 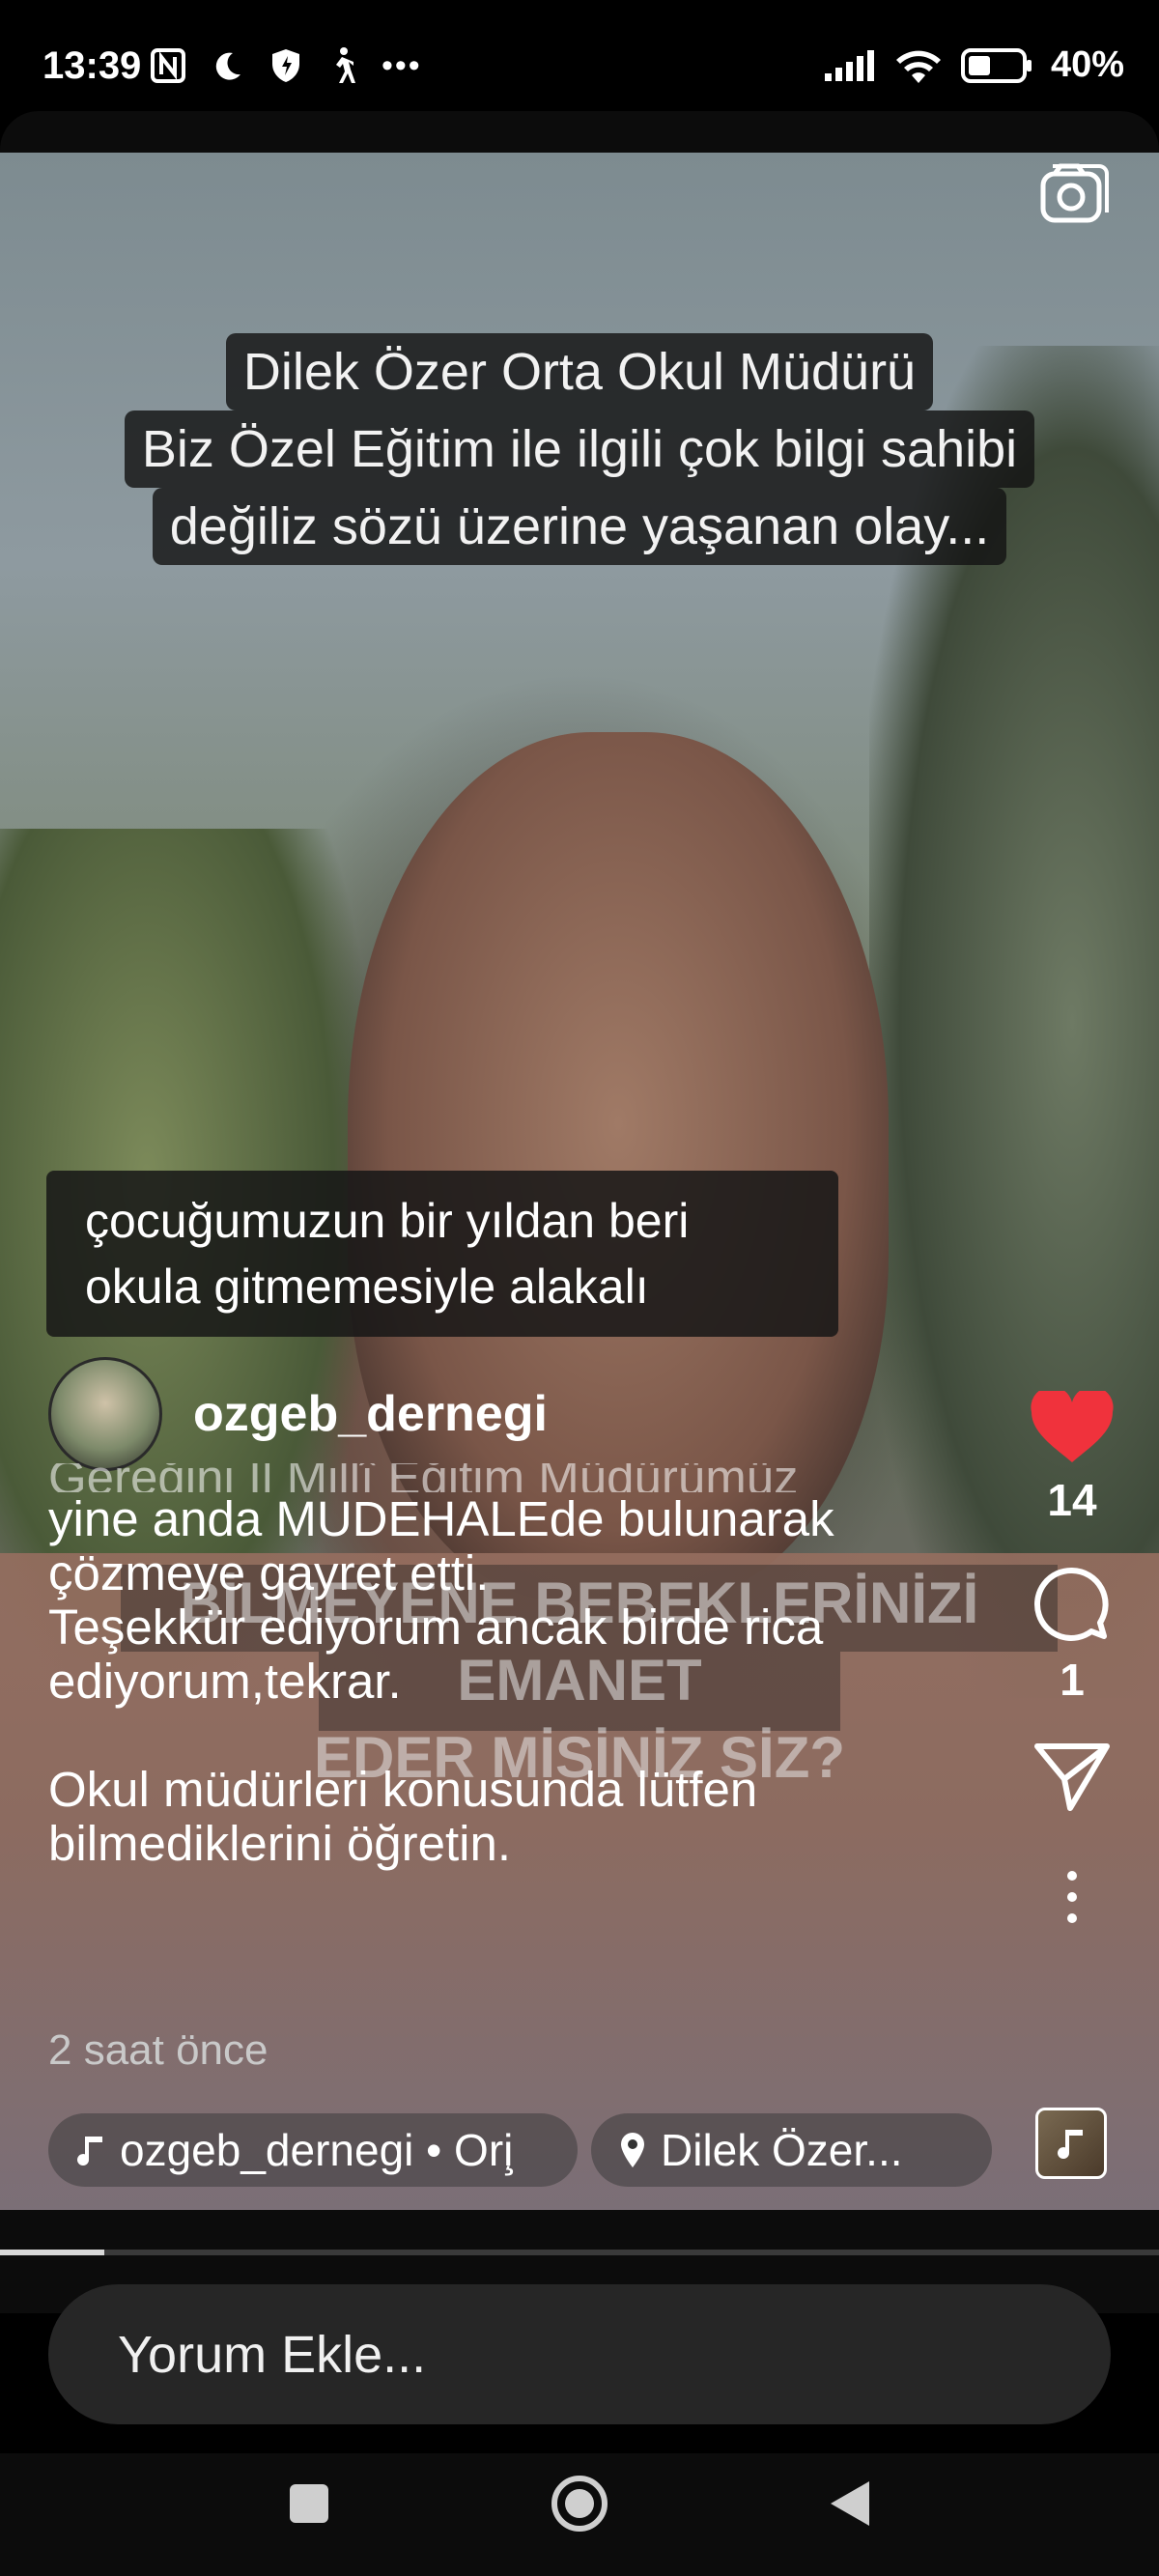 What do you see at coordinates (423, 1477) in the screenshot?
I see `description-line-partial: Gėreğini İl Millî Eğitim Müdürümüz` at bounding box center [423, 1477].